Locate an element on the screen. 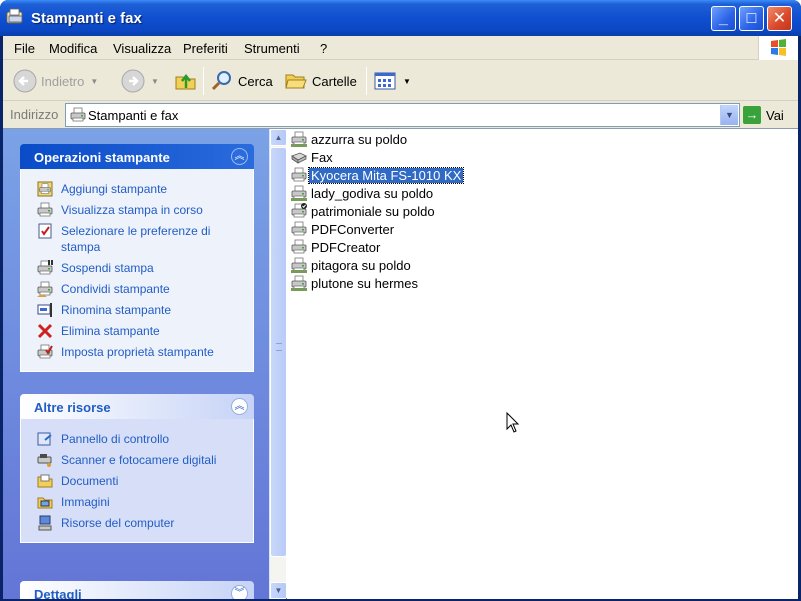  back-label: Indietro is located at coordinates (63, 81).